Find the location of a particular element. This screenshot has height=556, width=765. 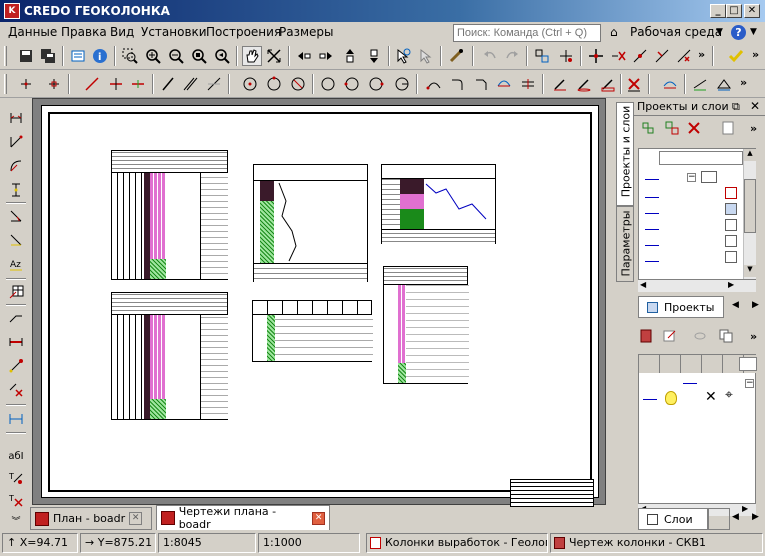

menu-edit: Правка is located at coordinates (84, 32).